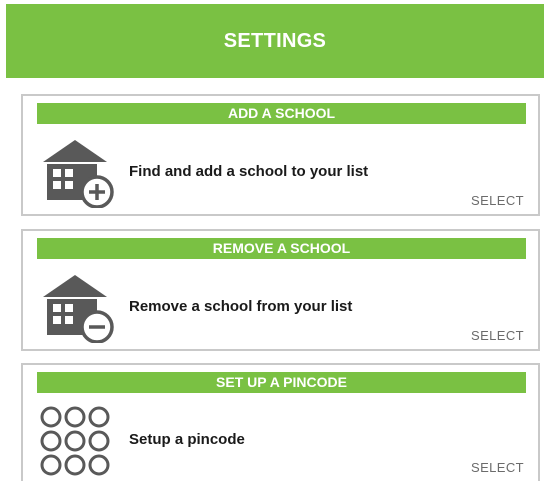 The image size is (550, 483). Describe the element at coordinates (187, 439) in the screenshot. I see `card-description: Setup a pincode` at that location.